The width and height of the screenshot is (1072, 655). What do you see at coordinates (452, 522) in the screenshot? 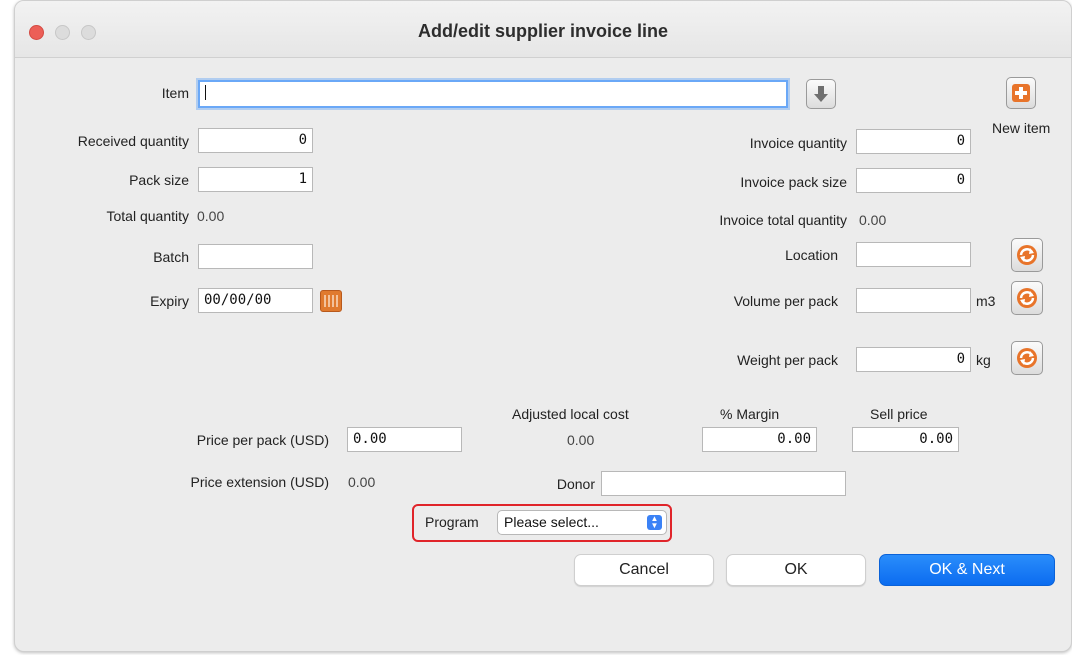
I see `program-label: Program` at bounding box center [452, 522].